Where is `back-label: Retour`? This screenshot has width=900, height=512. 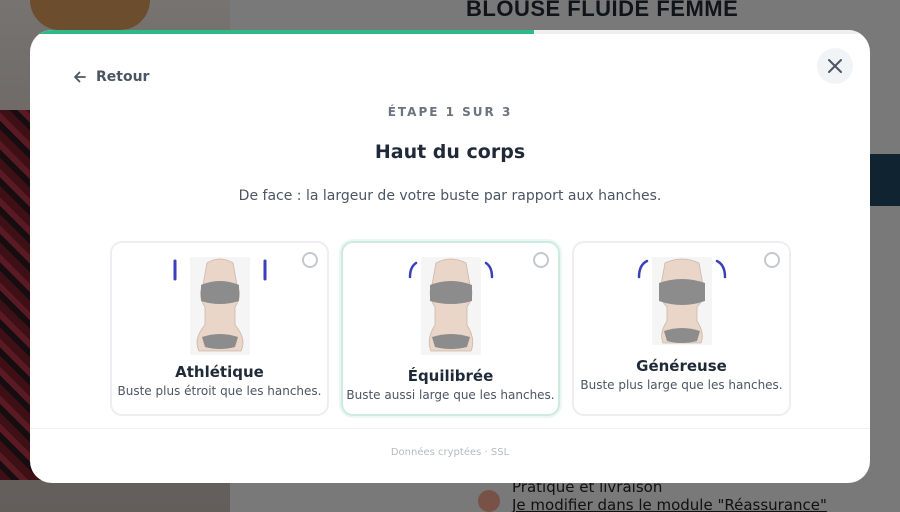
back-label: Retour is located at coordinates (123, 77).